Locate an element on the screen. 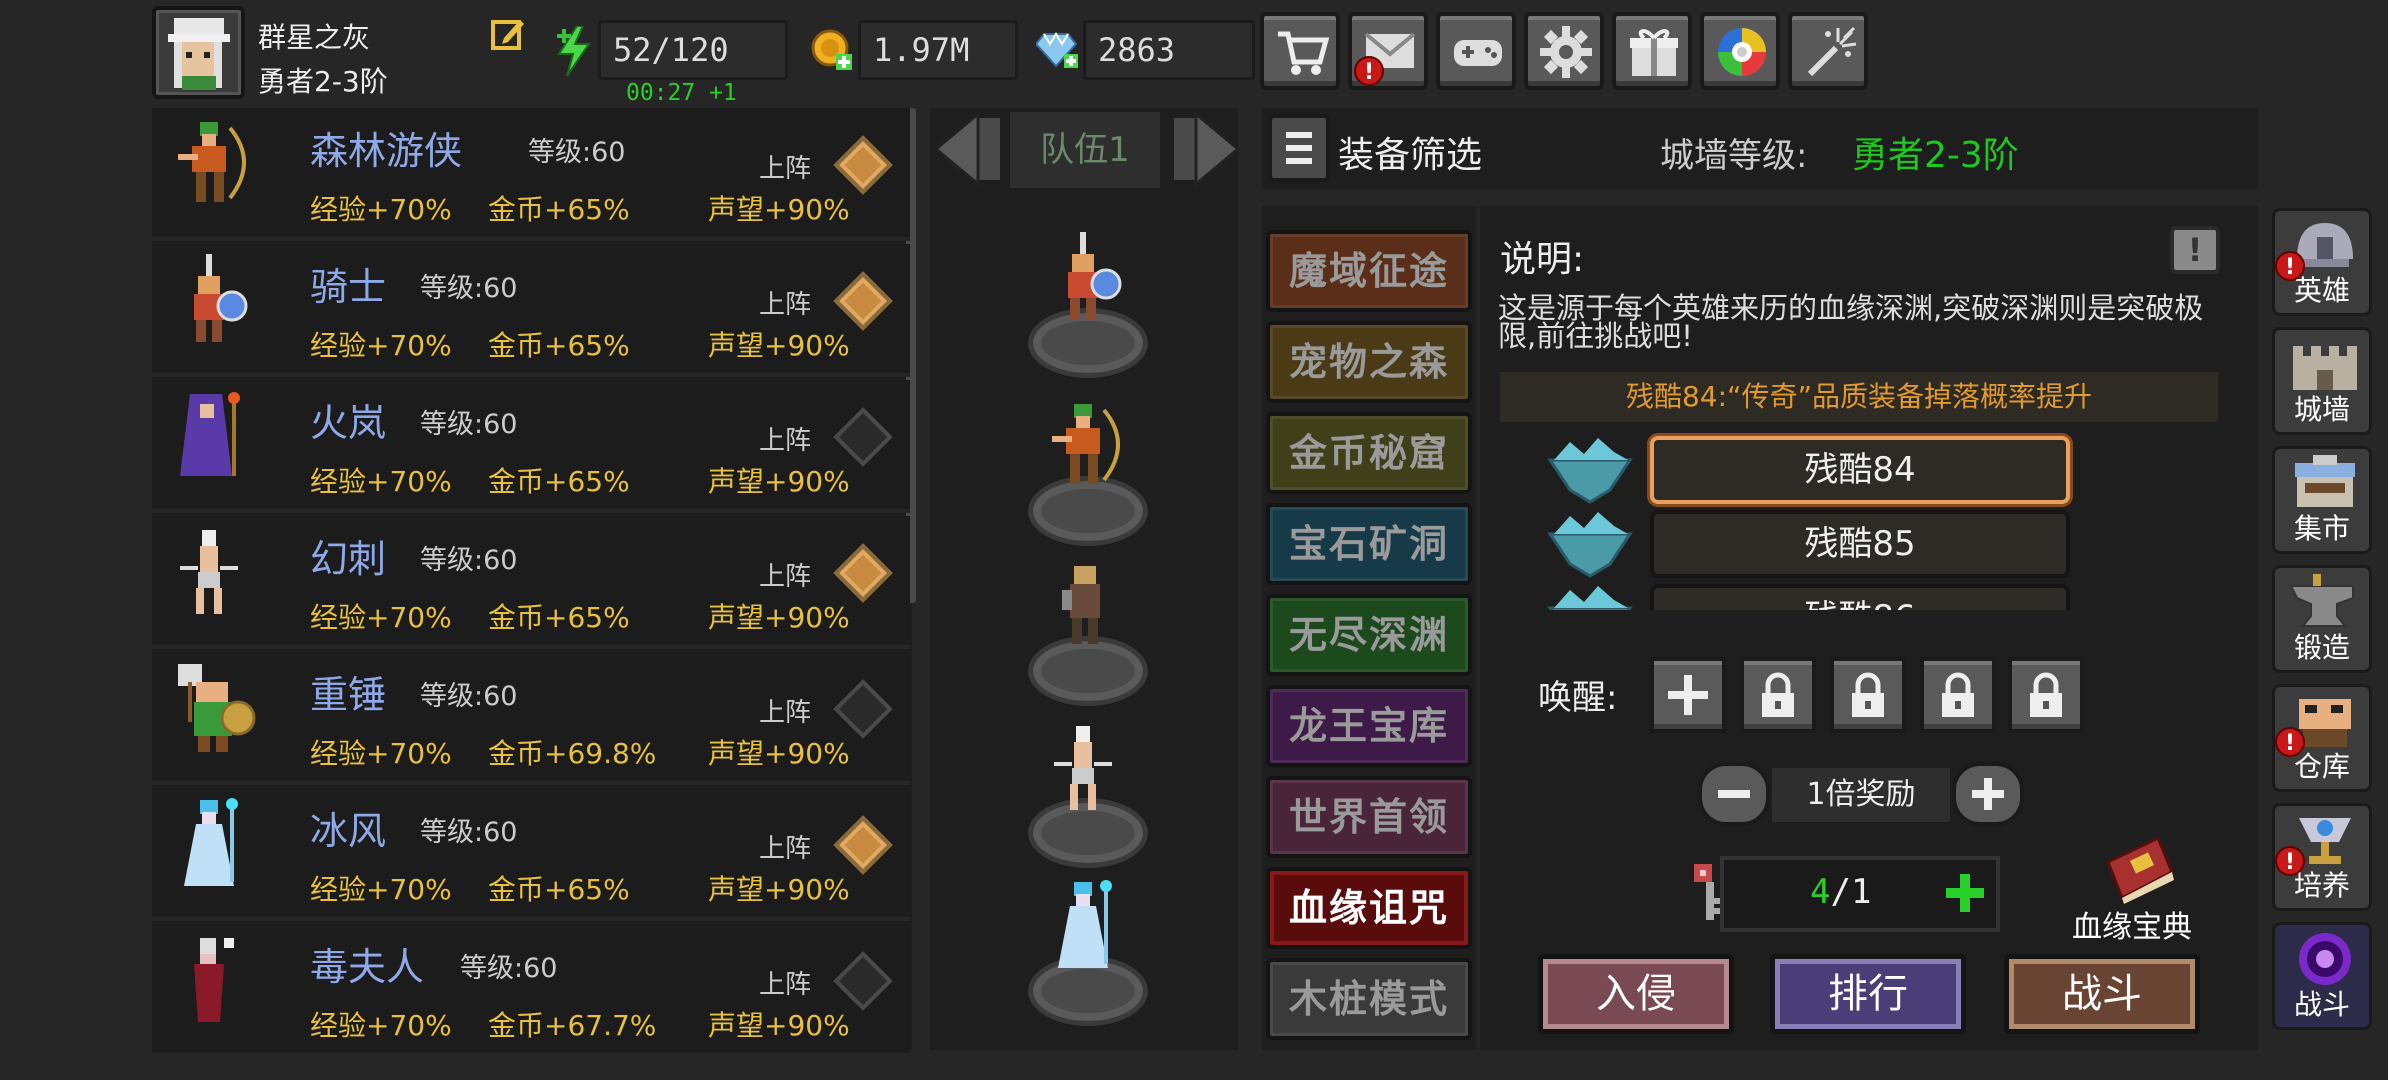  player-rank: 勇者2-3阶 is located at coordinates (323, 81).